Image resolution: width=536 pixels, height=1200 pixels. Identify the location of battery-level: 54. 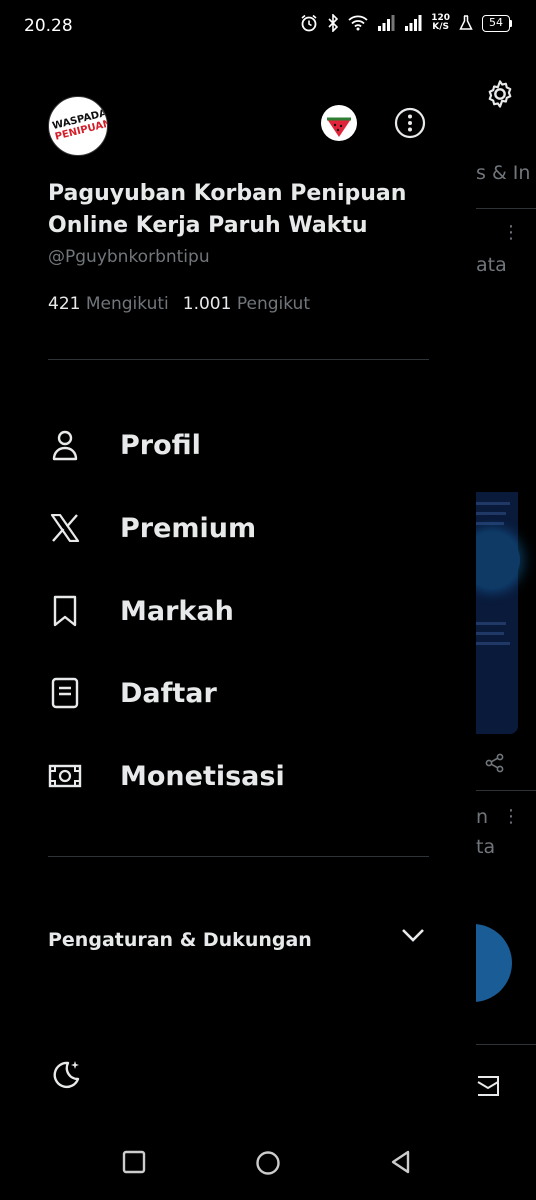
(496, 23).